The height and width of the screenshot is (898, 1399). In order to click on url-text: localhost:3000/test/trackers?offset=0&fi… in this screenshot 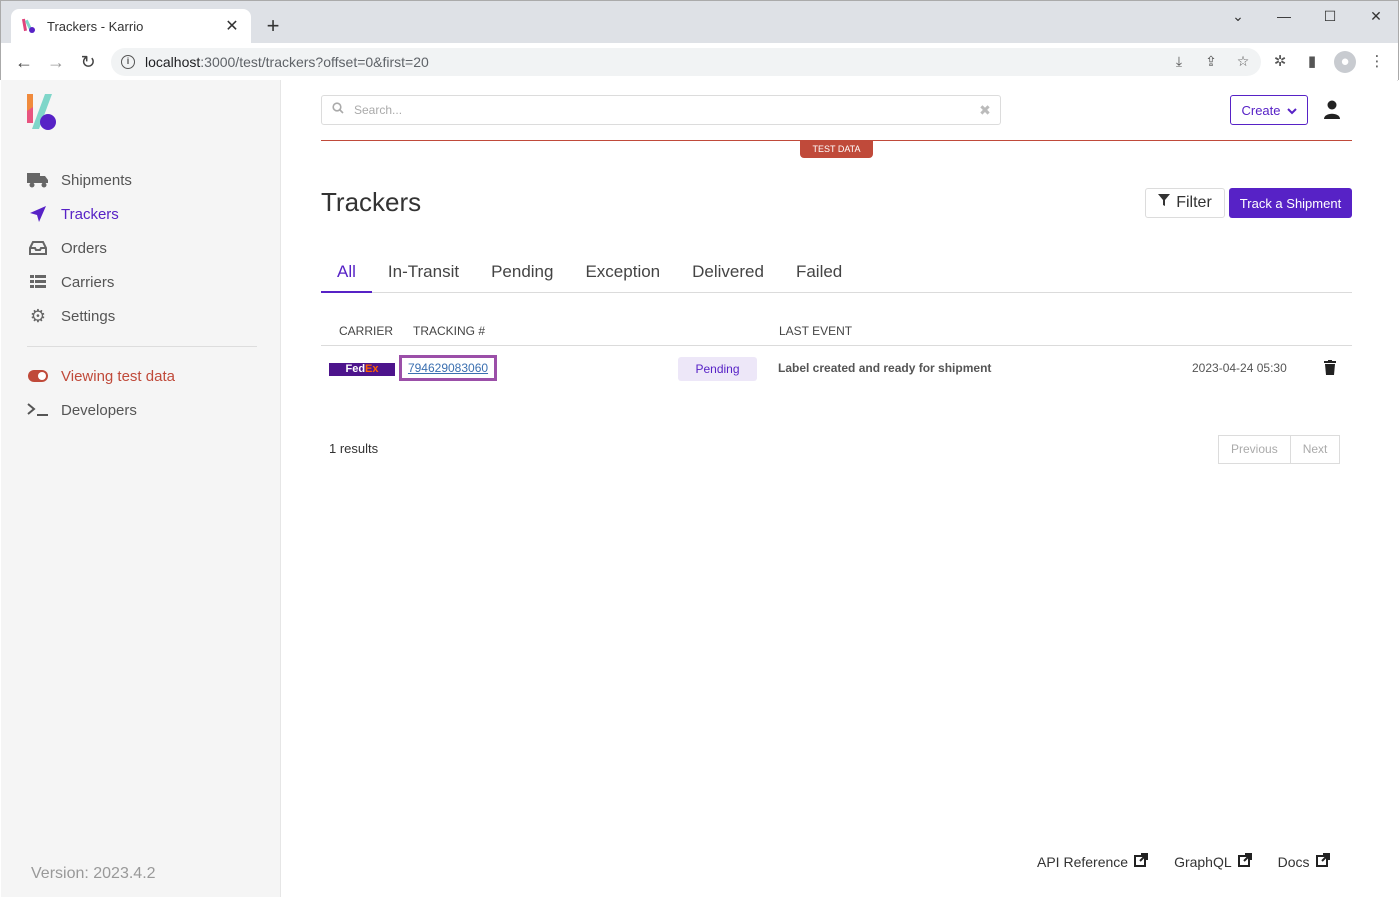, I will do `click(287, 62)`.